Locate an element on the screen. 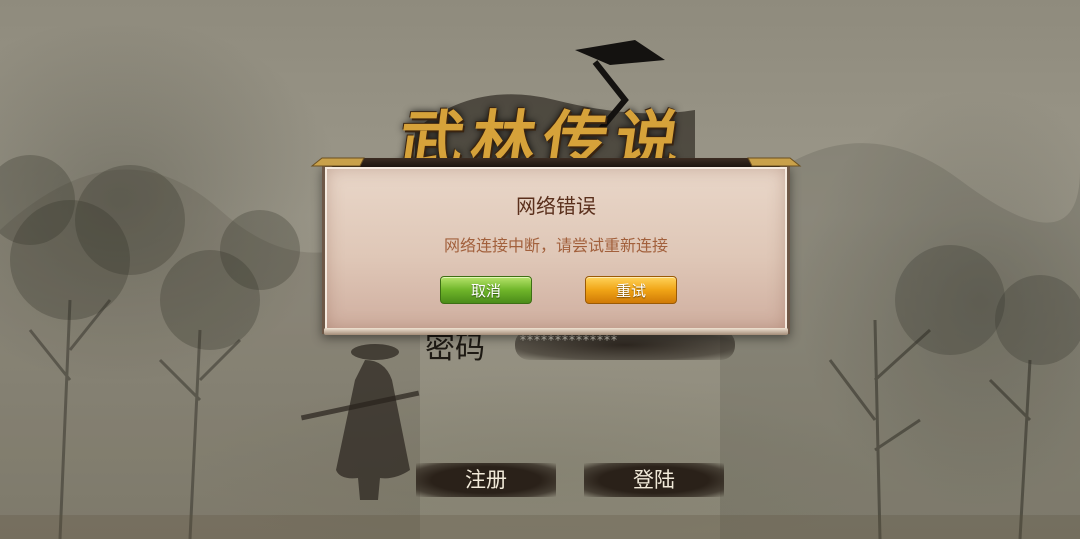 The image size is (1080, 539). register-button: 注册 is located at coordinates (486, 480).